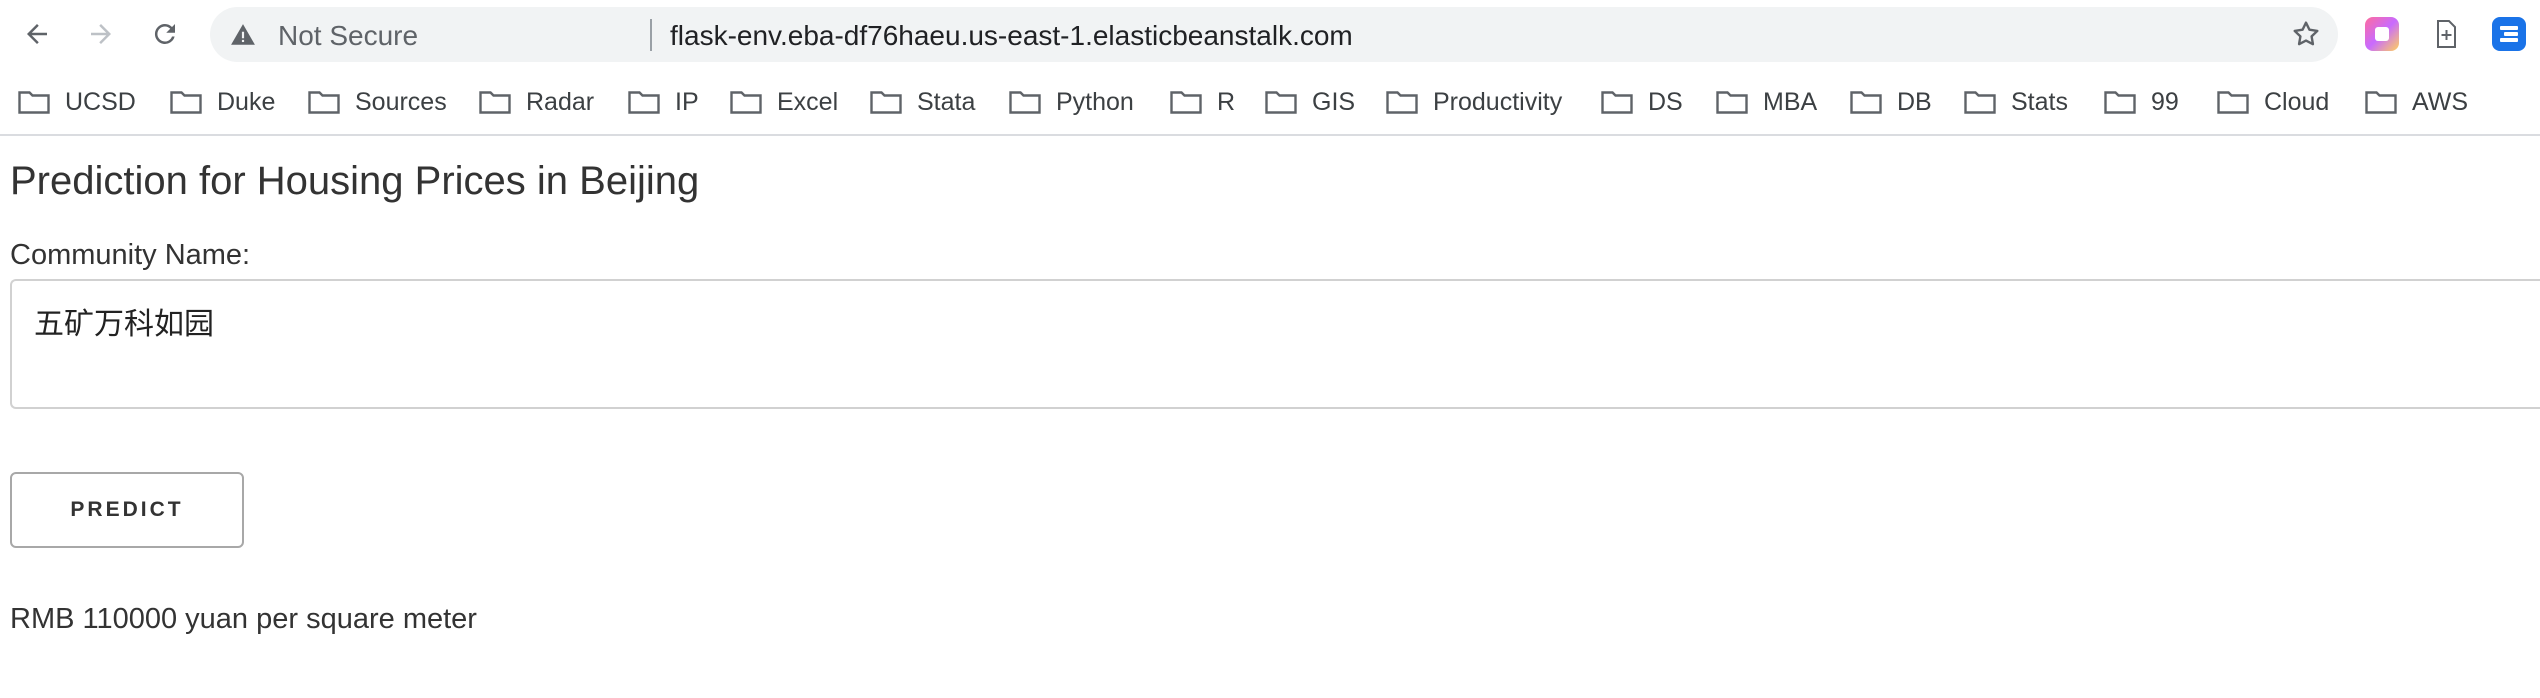 This screenshot has width=2540, height=698. I want to click on bookmark-label: Productivity, so click(1498, 101).